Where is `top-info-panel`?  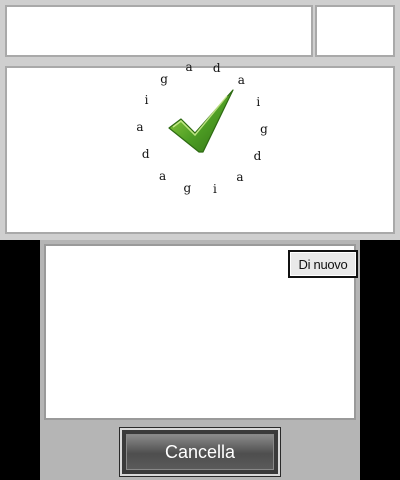
top-info-panel is located at coordinates (159, 31).